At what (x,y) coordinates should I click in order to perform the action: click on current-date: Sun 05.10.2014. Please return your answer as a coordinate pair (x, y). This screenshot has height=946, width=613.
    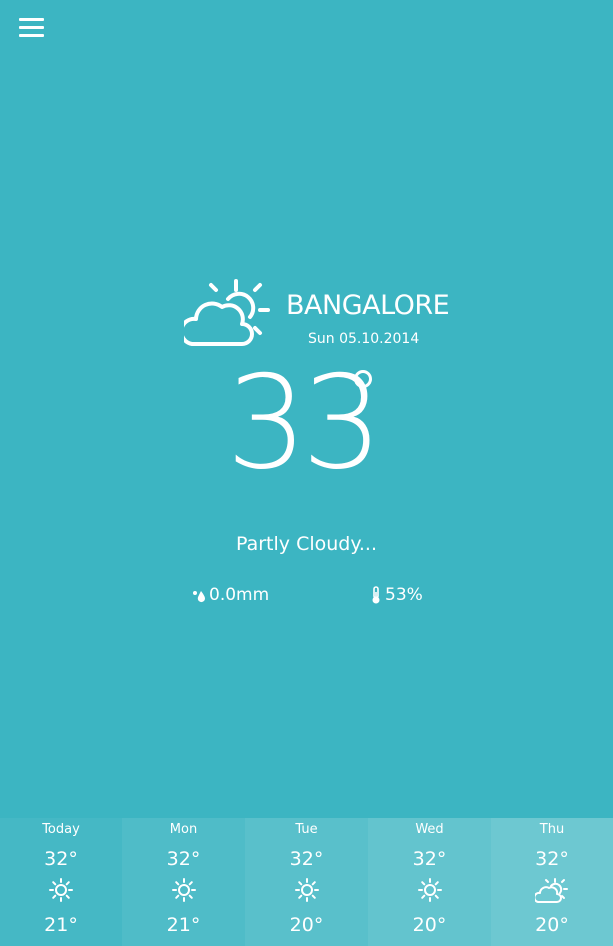
    Looking at the image, I should click on (364, 339).